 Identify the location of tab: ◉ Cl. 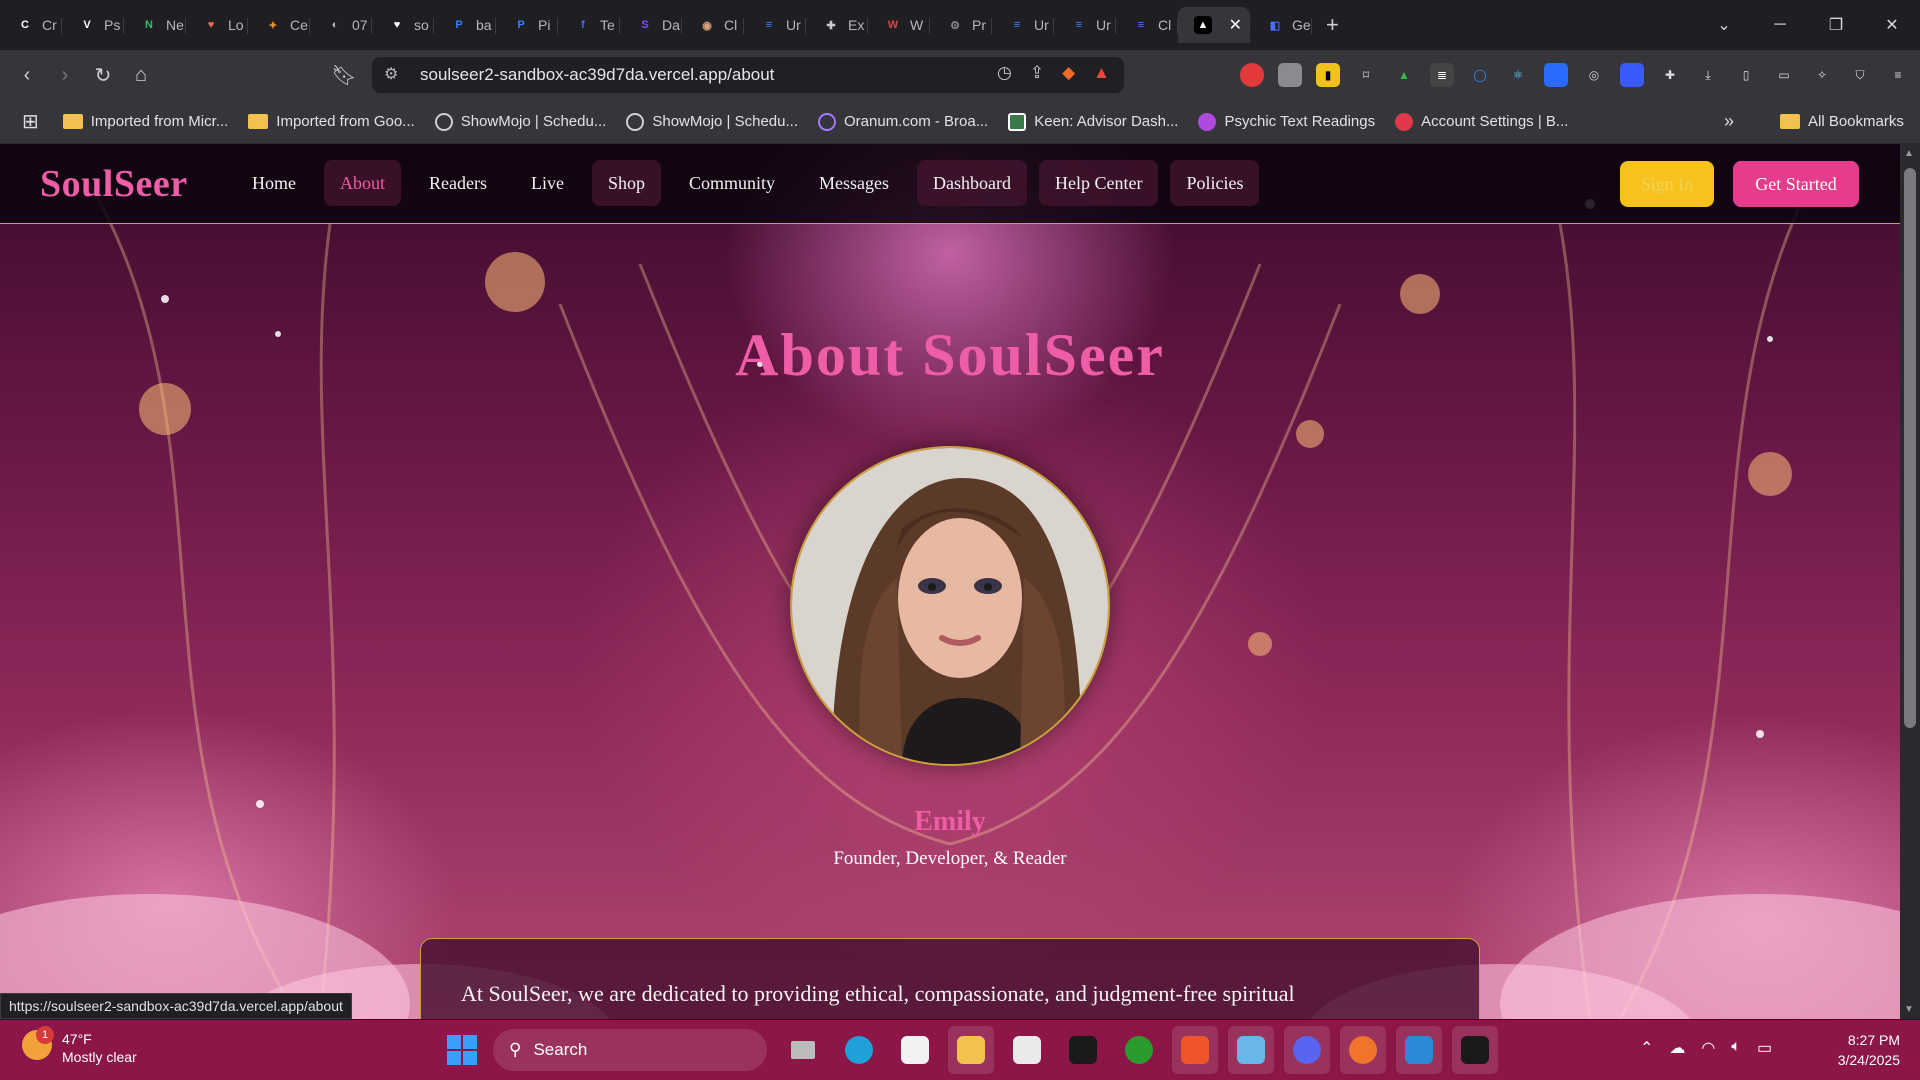
(713, 25).